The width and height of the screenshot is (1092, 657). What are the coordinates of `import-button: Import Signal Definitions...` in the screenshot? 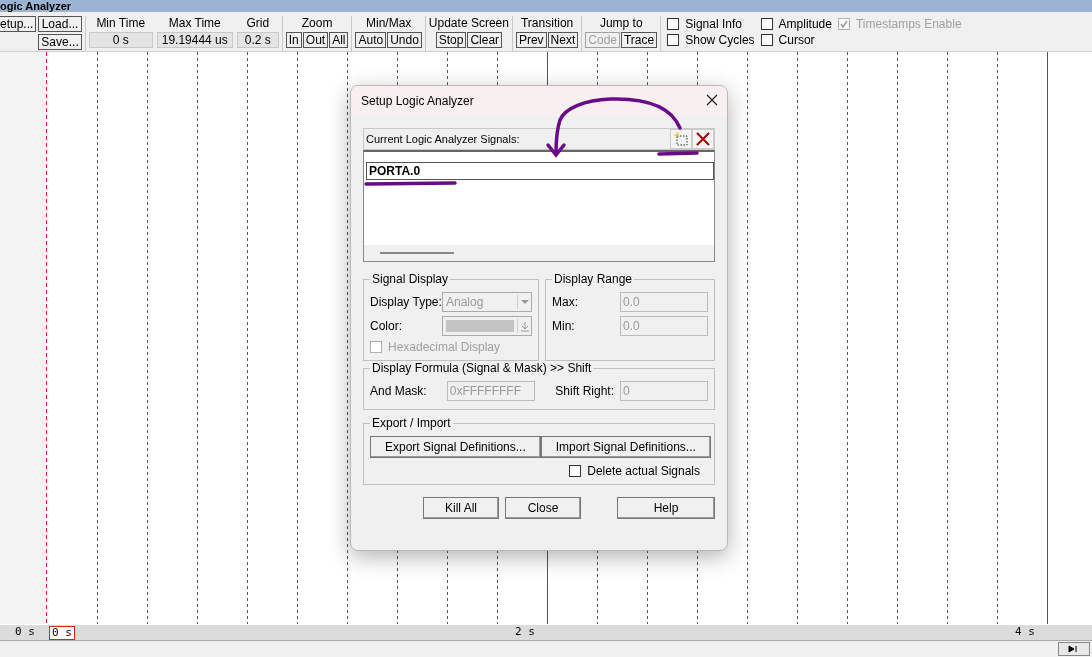 It's located at (625, 447).